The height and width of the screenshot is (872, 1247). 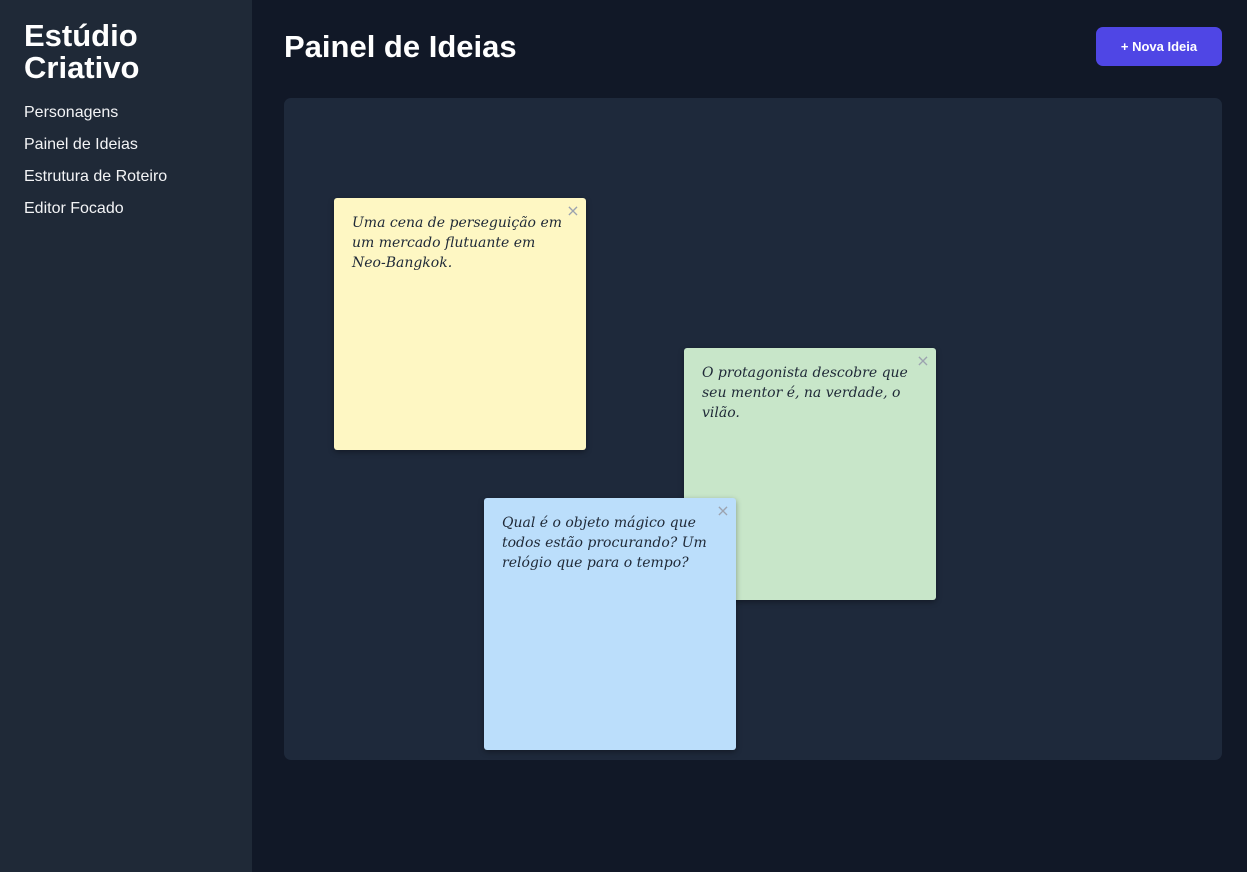 What do you see at coordinates (126, 209) in the screenshot?
I see `sidebar-item-editor-focado: Editor Focado` at bounding box center [126, 209].